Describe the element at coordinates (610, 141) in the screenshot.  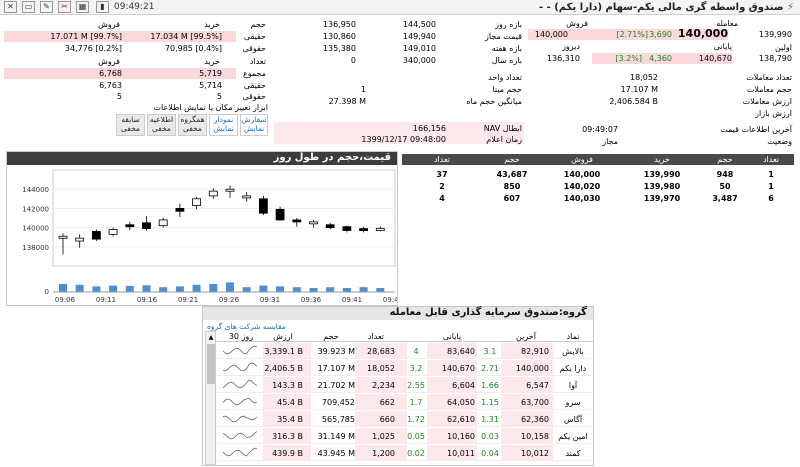
I see `trade-status: مجاز` at that location.